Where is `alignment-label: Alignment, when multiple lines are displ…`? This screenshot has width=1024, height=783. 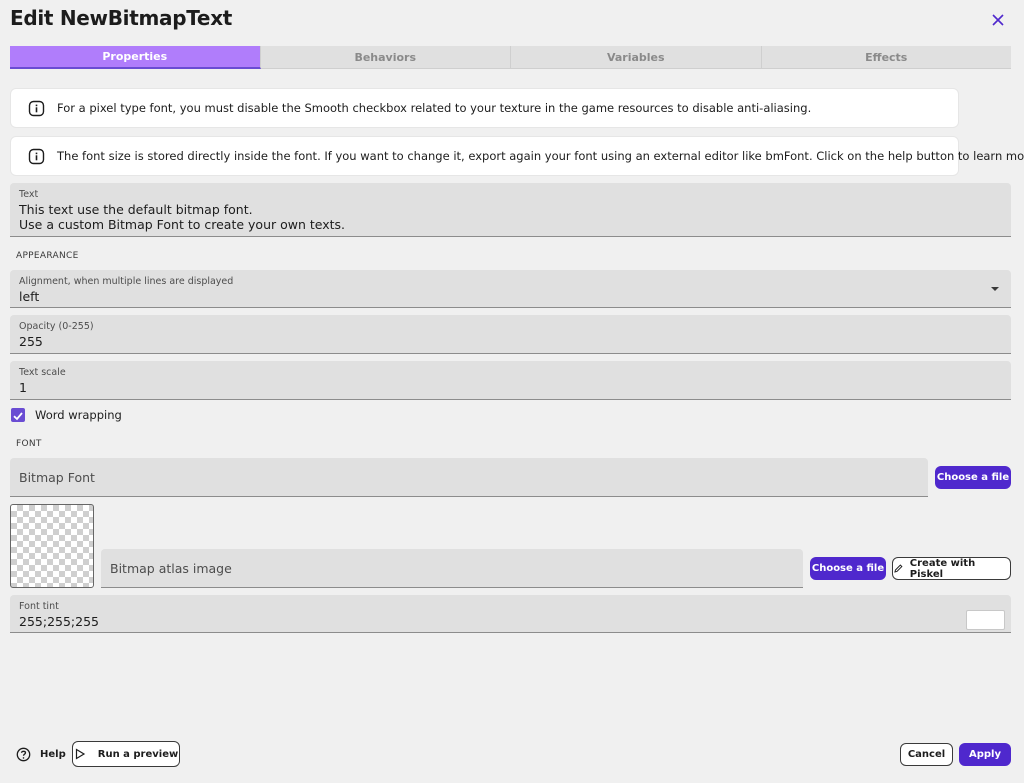
alignment-label: Alignment, when multiple lines are displ… is located at coordinates (126, 281).